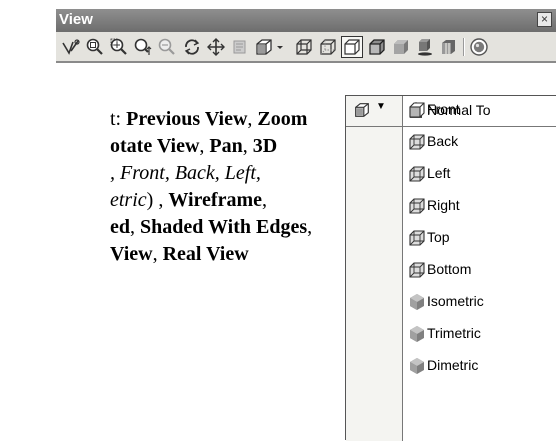 The image size is (556, 441). Describe the element at coordinates (480, 207) in the screenshot. I see `orientation-item-right: Right` at that location.